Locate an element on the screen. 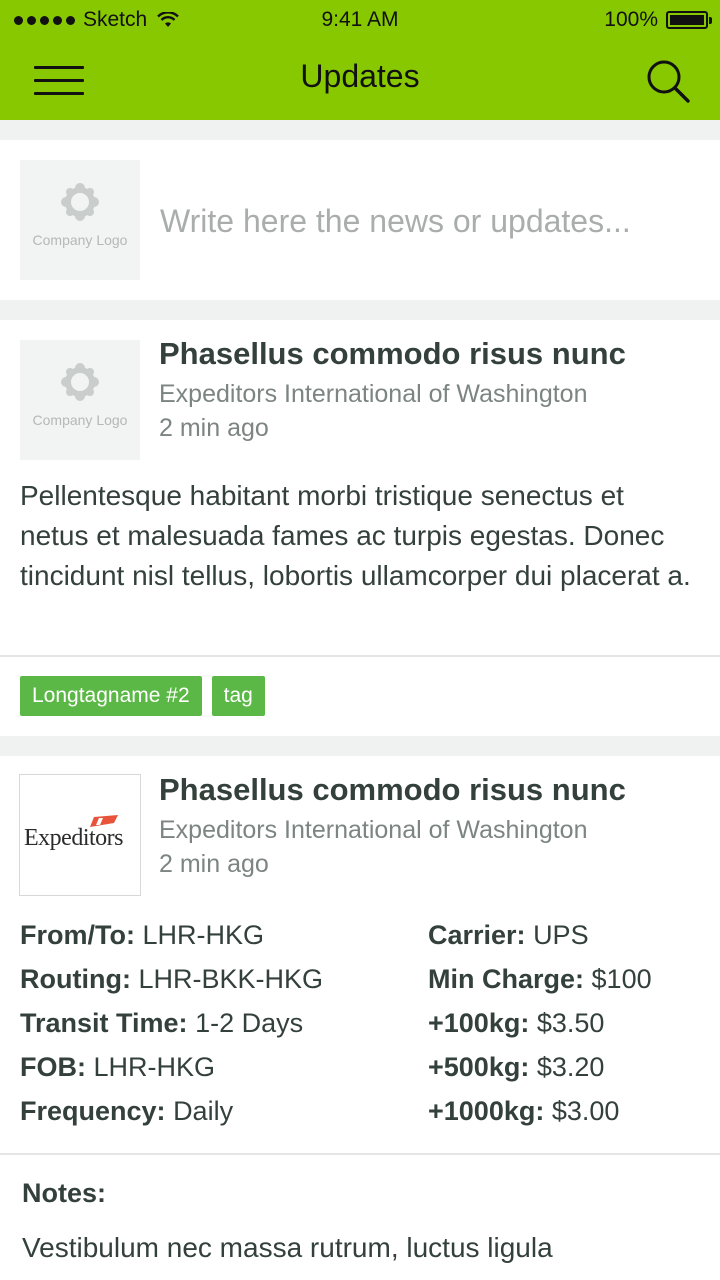 This screenshot has height=1280, width=720. page-title: Updates is located at coordinates (360, 76).